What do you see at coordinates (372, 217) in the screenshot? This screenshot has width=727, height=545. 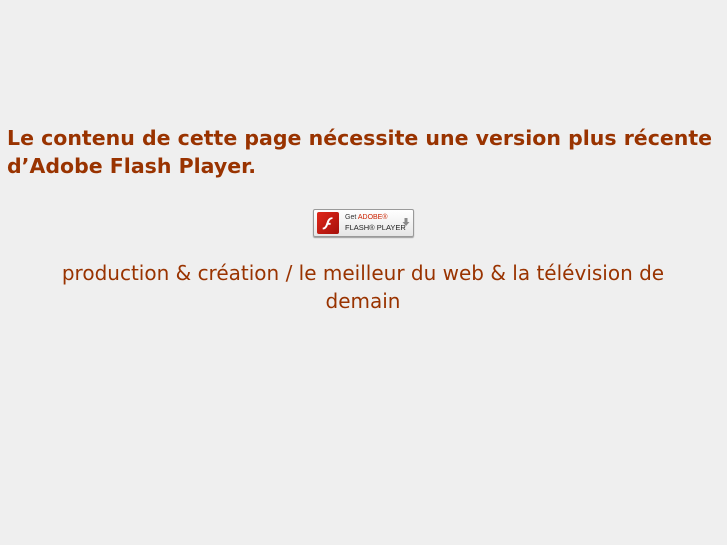 I see `badge-adobe-text: ADOBE®` at bounding box center [372, 217].